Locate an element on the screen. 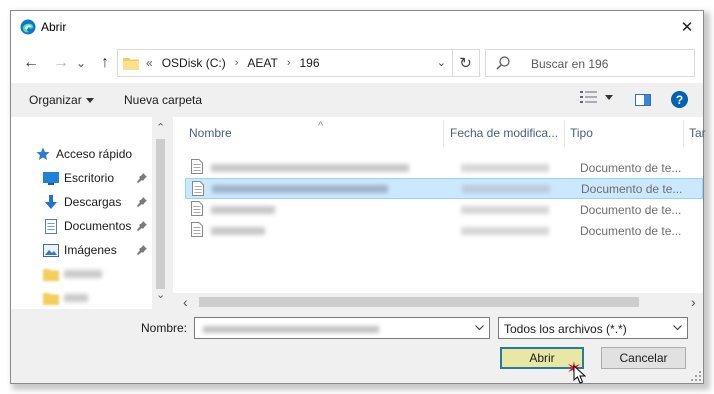 This screenshot has height=394, width=714. view-options-button is located at coordinates (596, 97).